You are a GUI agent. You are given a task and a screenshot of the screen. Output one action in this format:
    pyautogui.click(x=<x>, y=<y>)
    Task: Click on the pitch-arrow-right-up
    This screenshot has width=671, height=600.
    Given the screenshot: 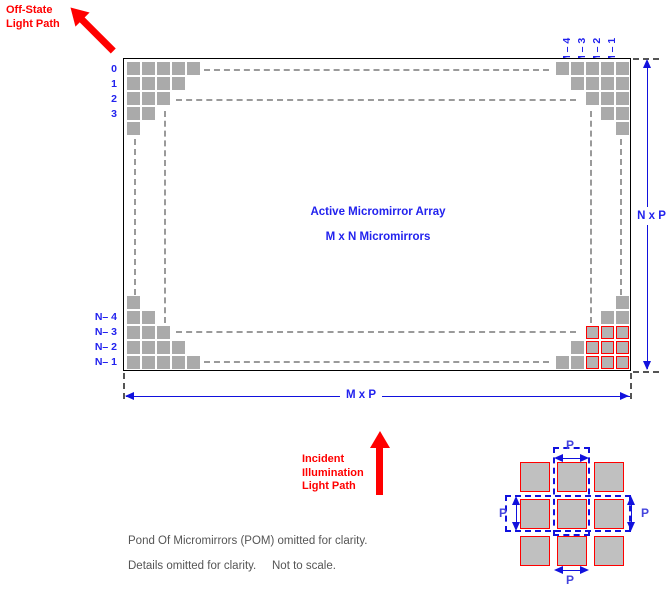 What is the action you would take?
    pyautogui.click(x=631, y=500)
    